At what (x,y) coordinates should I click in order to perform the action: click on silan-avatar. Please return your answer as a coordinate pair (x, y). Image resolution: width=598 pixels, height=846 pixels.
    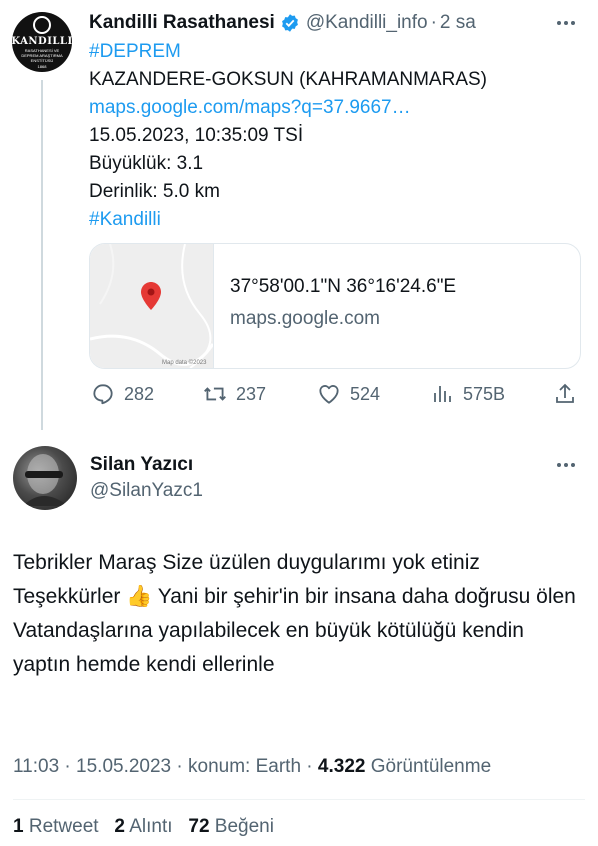
    Looking at the image, I should click on (45, 478).